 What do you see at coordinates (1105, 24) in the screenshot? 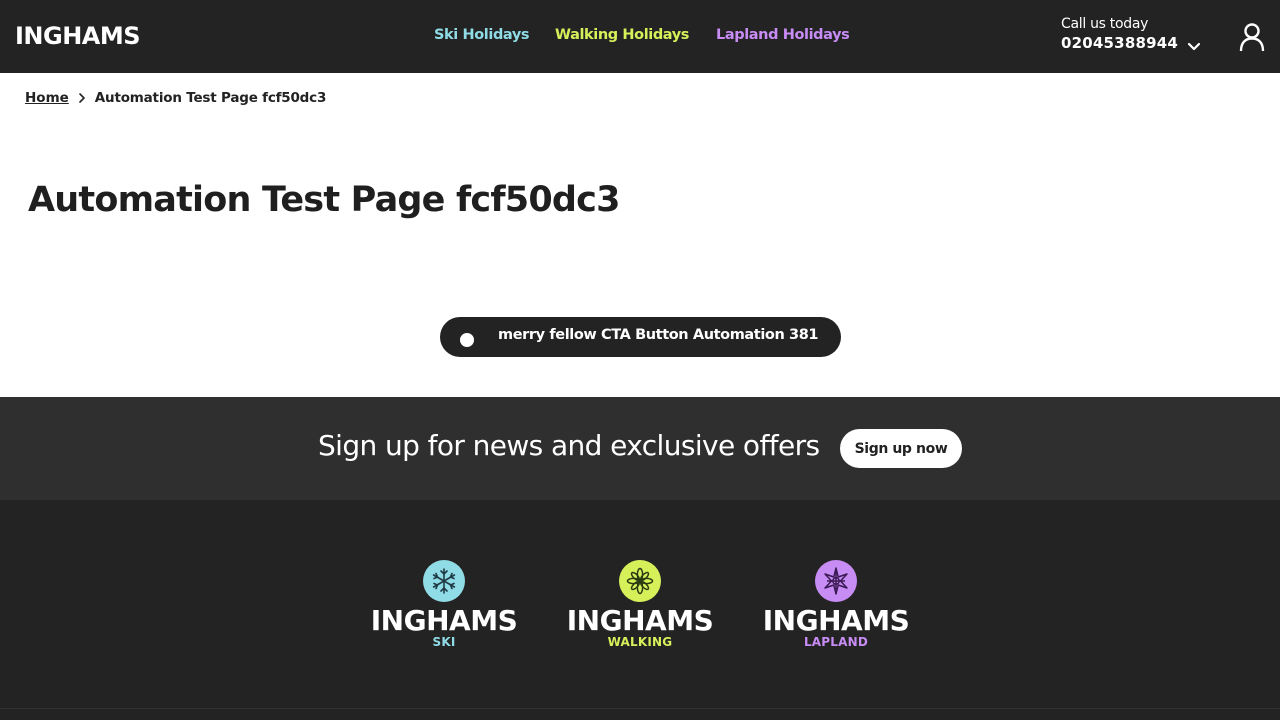
I see `call-us-label: Call us today` at bounding box center [1105, 24].